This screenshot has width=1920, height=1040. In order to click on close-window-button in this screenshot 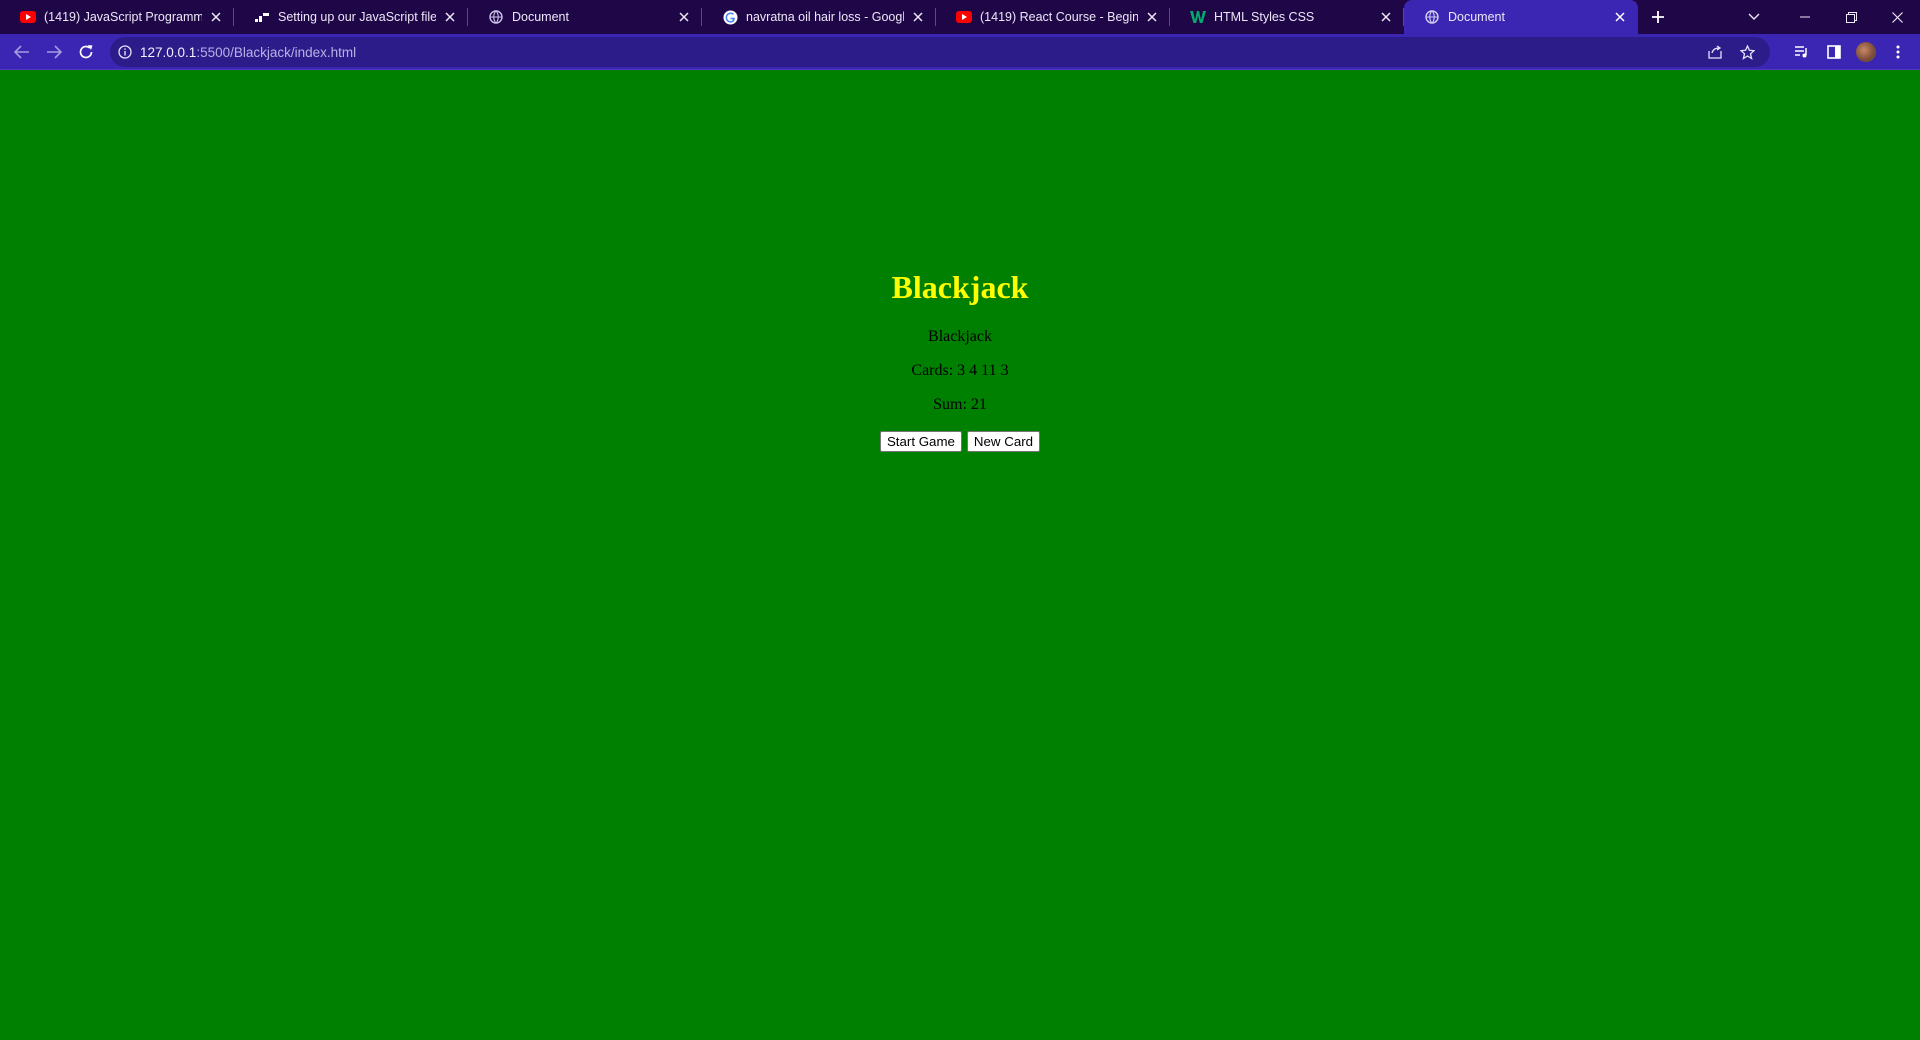, I will do `click(1897, 17)`.